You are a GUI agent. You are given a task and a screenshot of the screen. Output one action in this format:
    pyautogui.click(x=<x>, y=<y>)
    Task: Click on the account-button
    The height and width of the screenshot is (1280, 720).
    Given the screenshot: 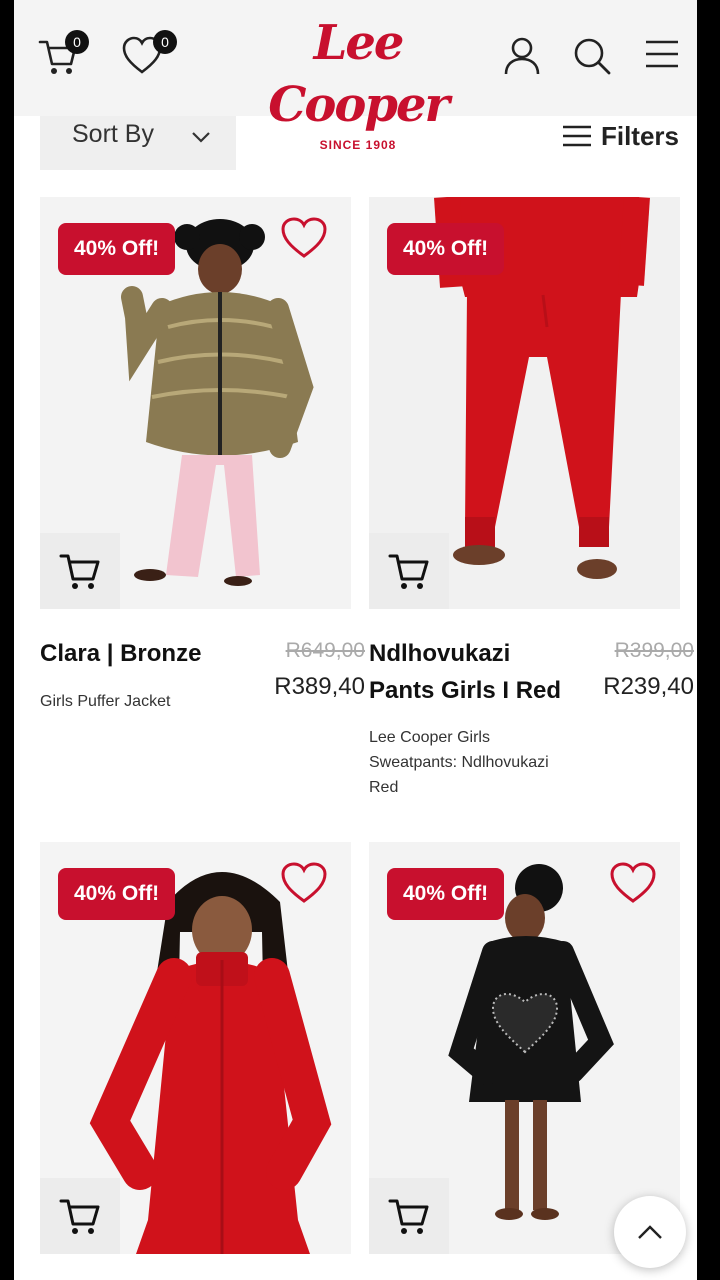 What is the action you would take?
    pyautogui.click(x=522, y=56)
    